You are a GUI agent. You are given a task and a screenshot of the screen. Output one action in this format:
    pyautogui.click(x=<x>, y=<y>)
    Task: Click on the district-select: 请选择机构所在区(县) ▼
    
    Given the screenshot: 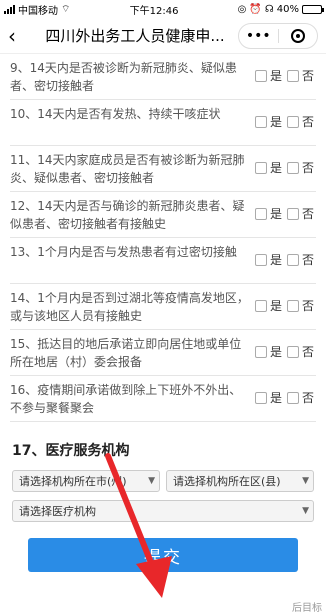 What is the action you would take?
    pyautogui.click(x=240, y=481)
    